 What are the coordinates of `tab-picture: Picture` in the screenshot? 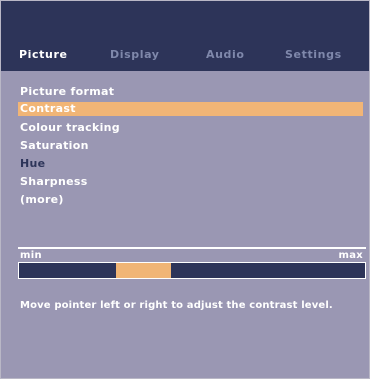 It's located at (43, 55).